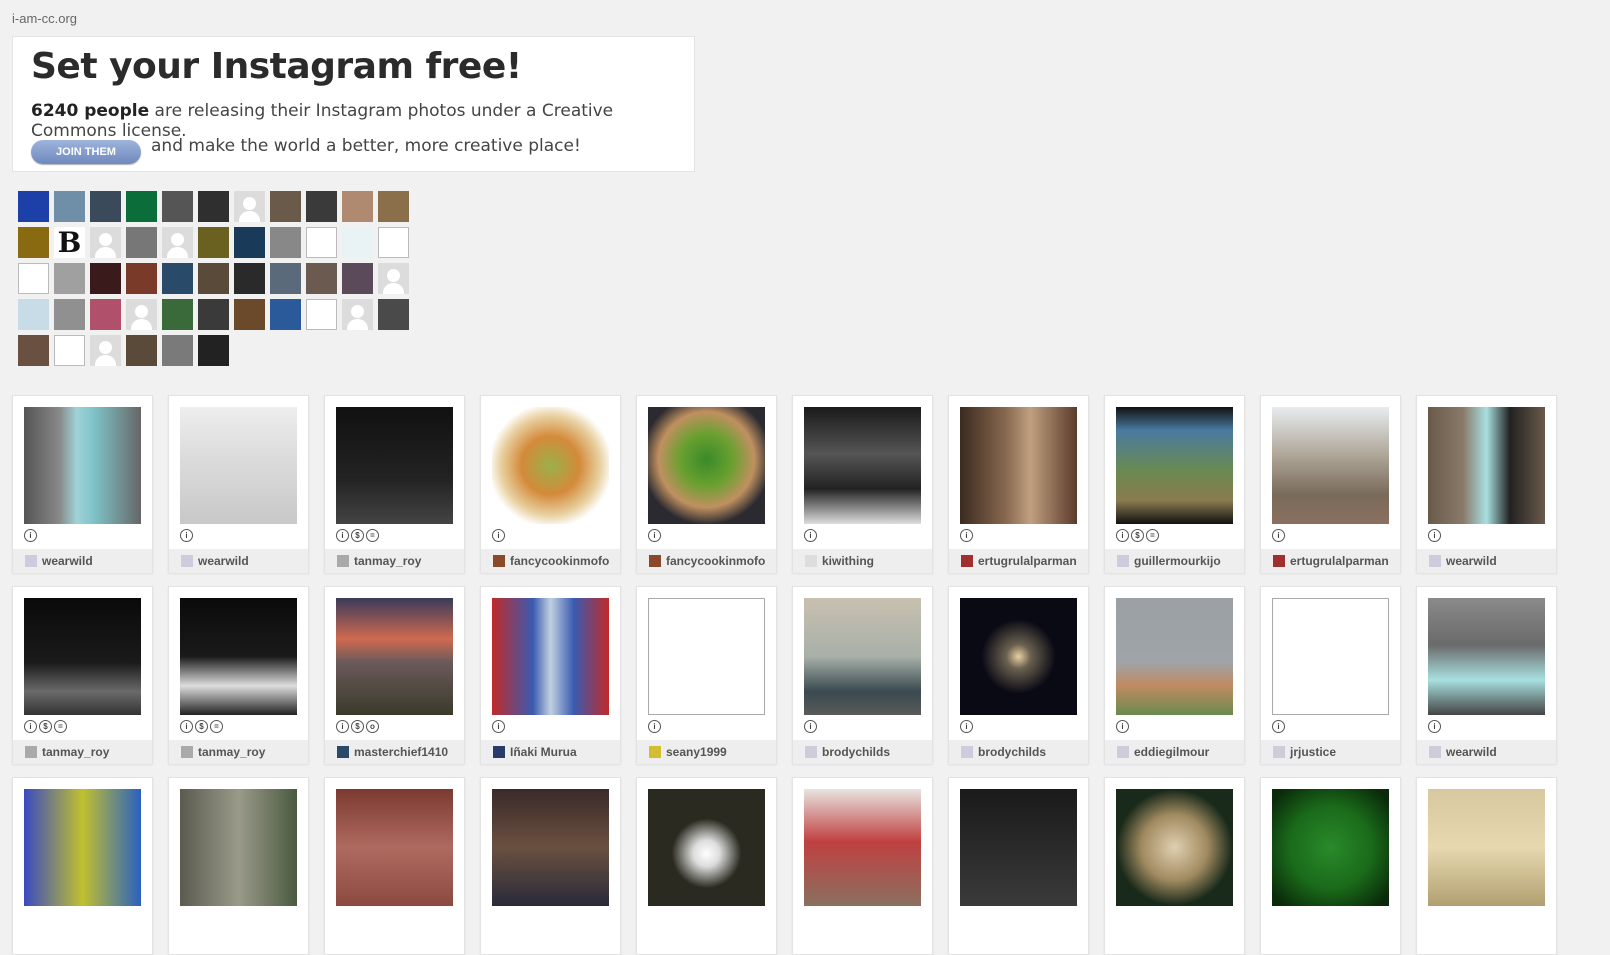 The height and width of the screenshot is (955, 1610). I want to click on photo-card: i $ = guillermourkijo, so click(1174, 484).